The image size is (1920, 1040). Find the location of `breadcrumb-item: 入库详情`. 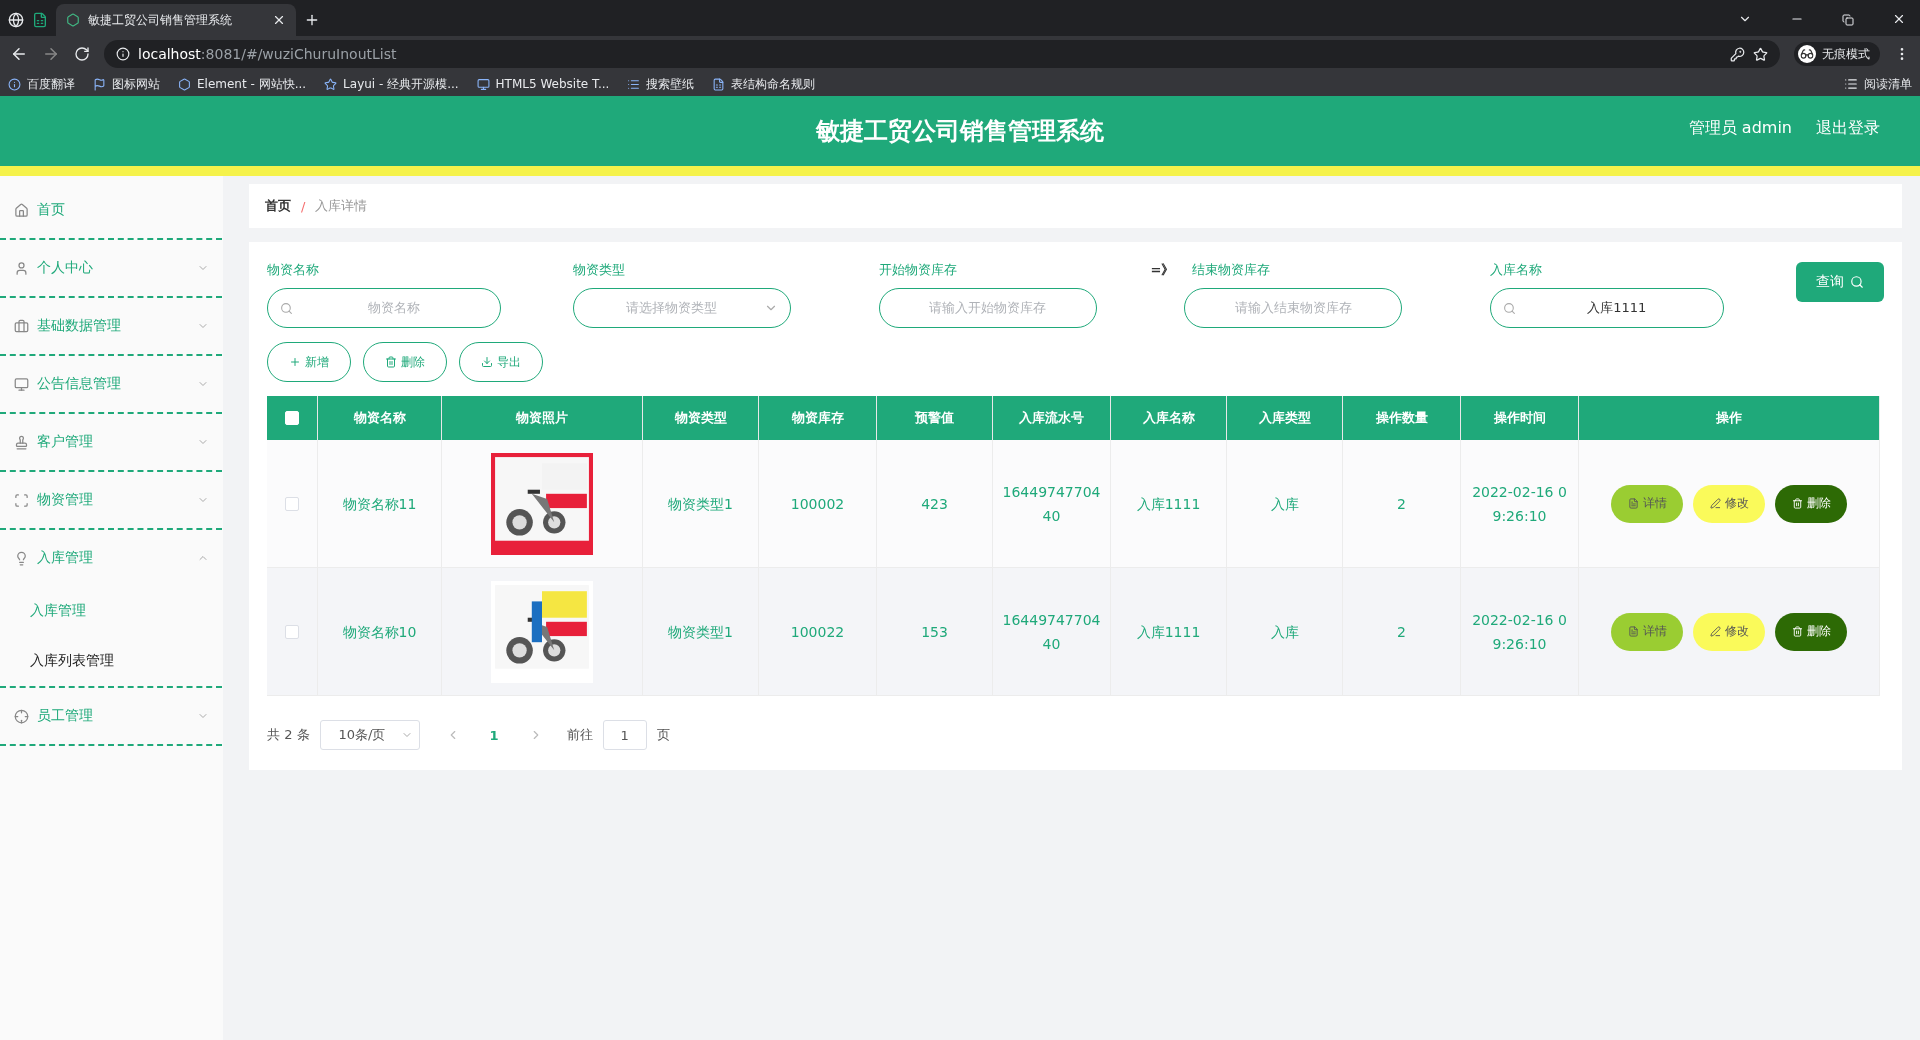

breadcrumb-item: 入库详情 is located at coordinates (341, 206).